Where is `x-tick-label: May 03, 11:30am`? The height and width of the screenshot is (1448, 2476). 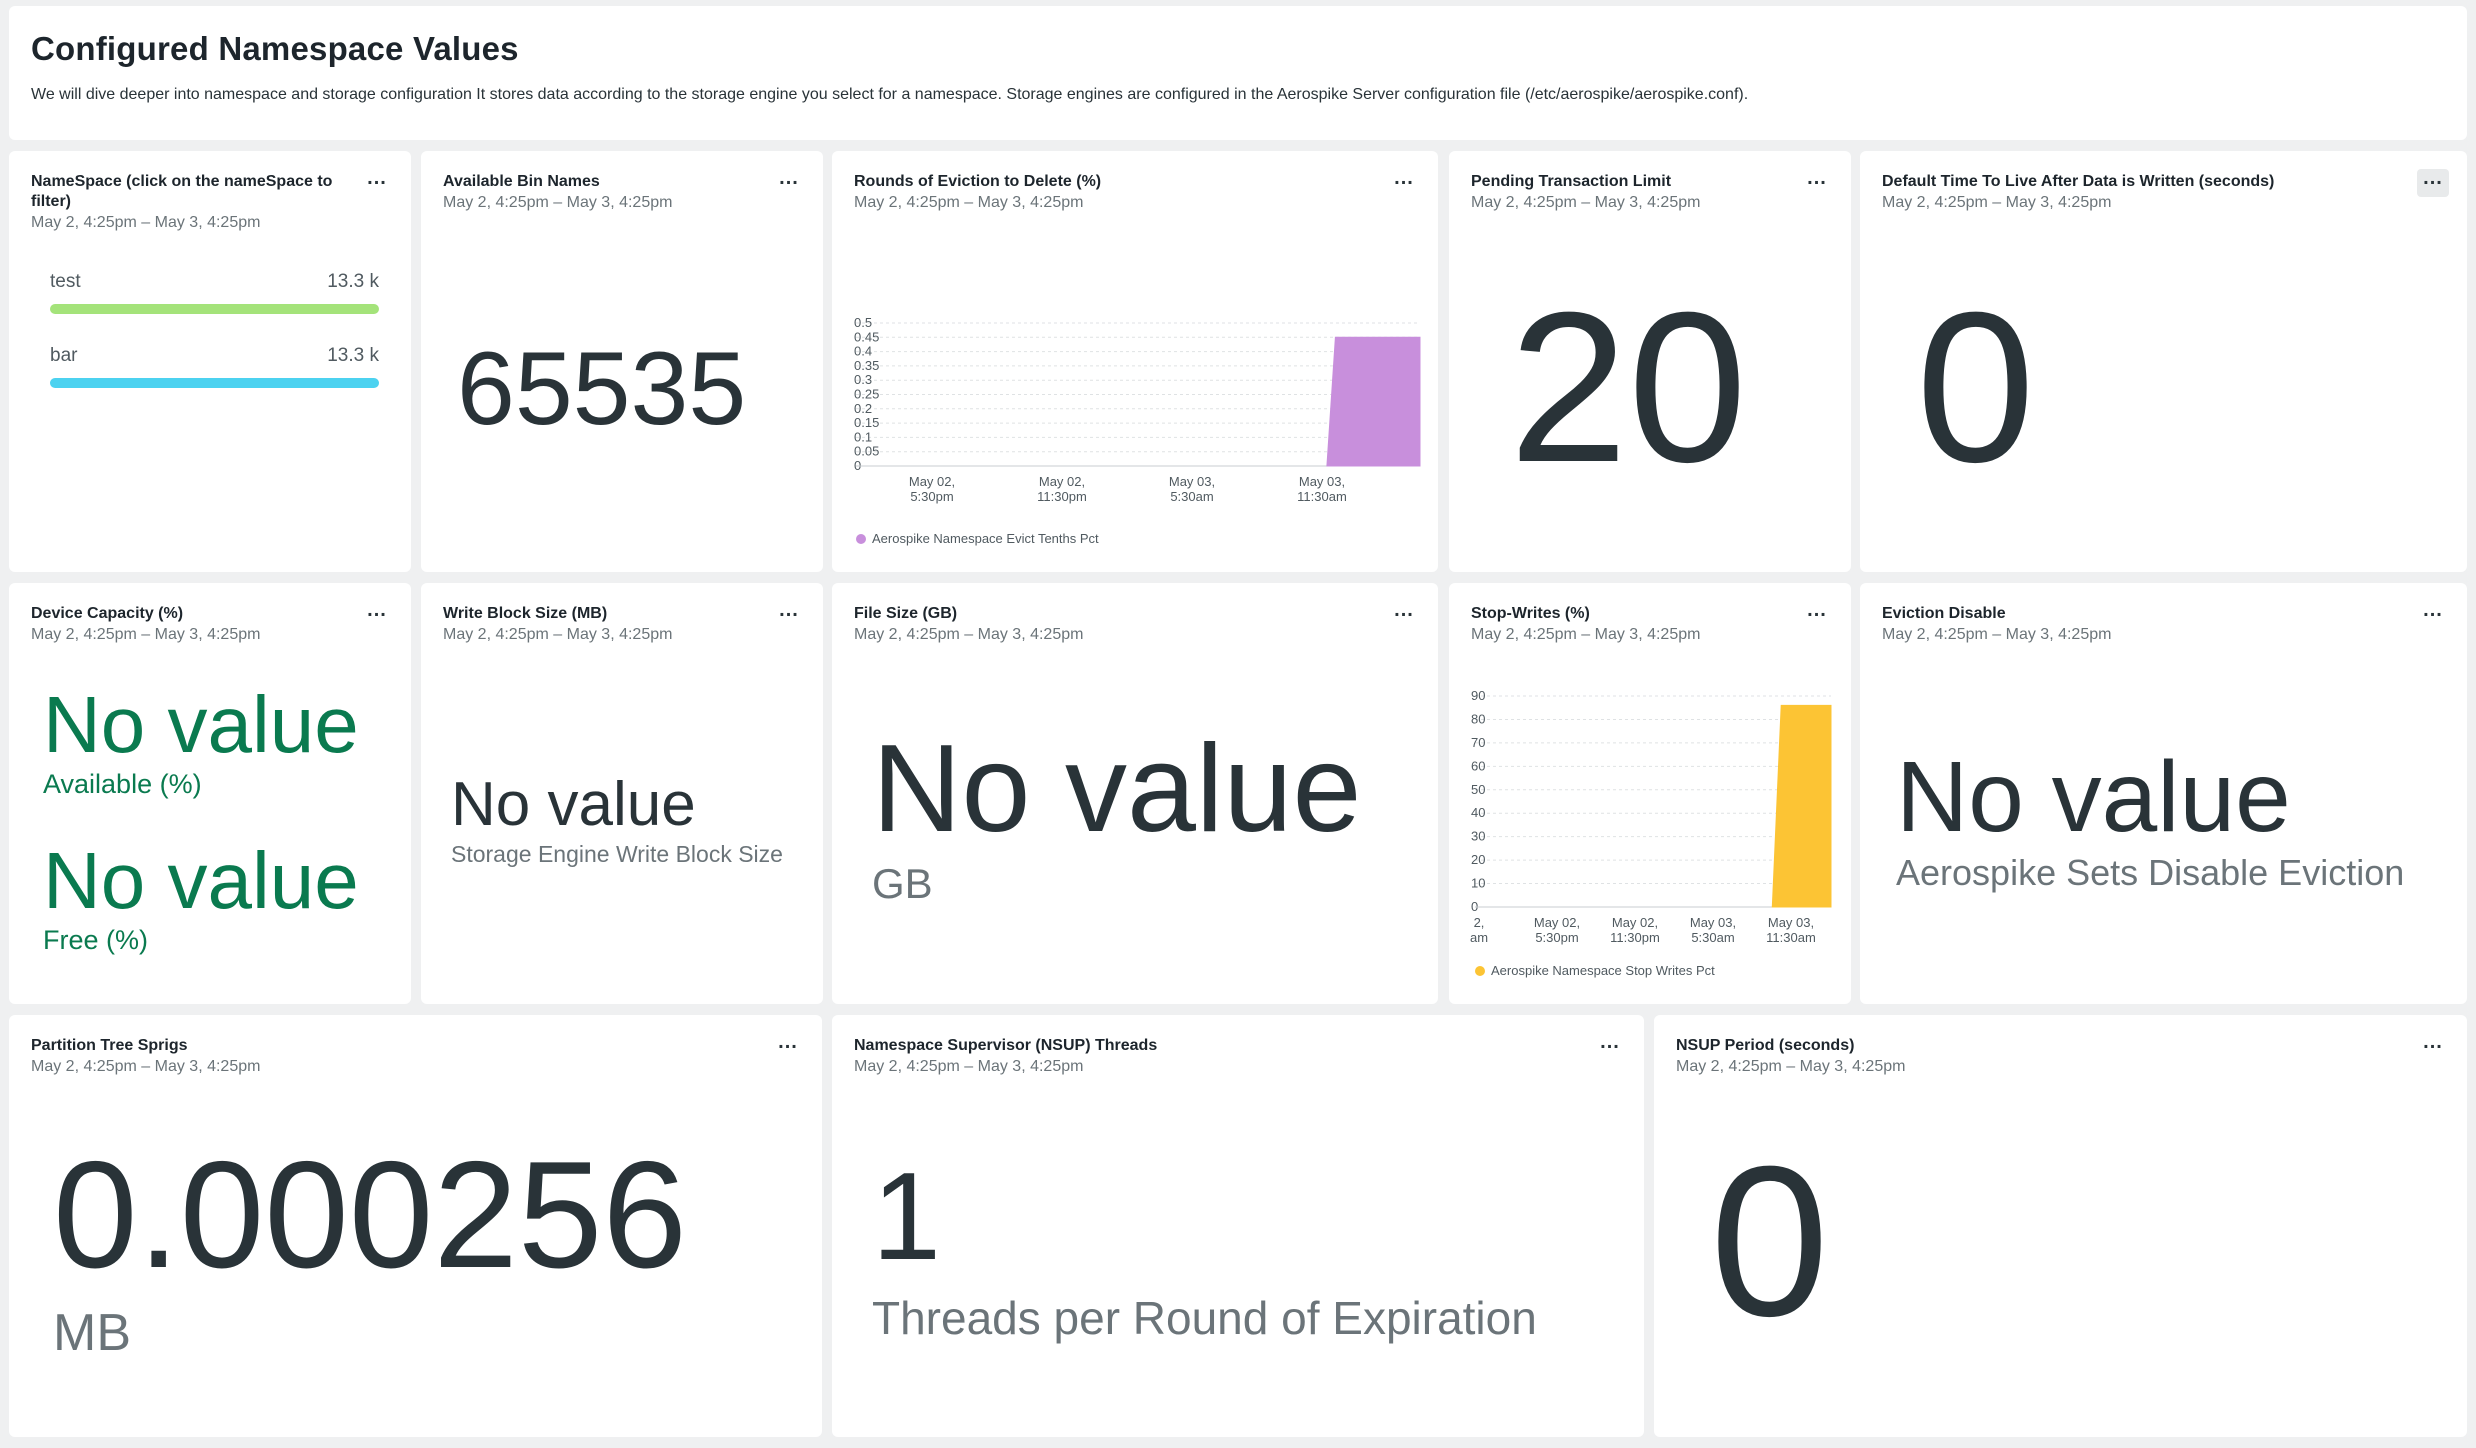 x-tick-label: May 03, 11:30am is located at coordinates (1791, 930).